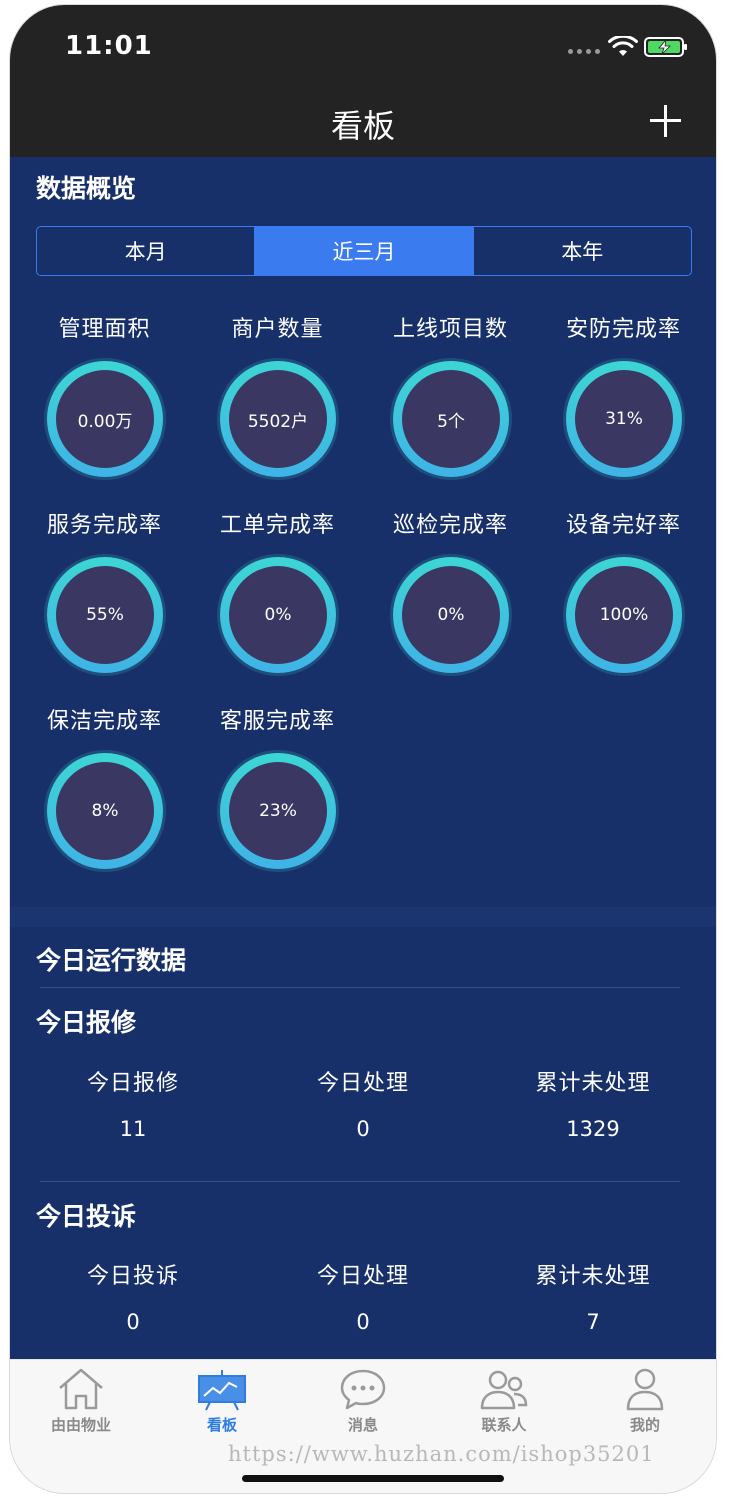  Describe the element at coordinates (81, 1389) in the screenshot. I see `home-icon` at that location.